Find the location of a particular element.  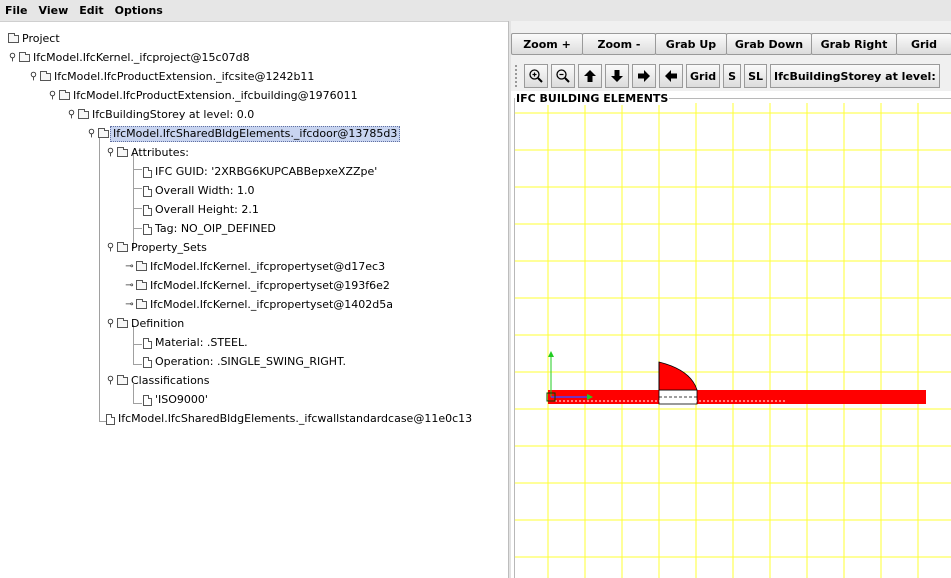

tree-node-attributes: ⚲ Attributes: is located at coordinates (147, 153).